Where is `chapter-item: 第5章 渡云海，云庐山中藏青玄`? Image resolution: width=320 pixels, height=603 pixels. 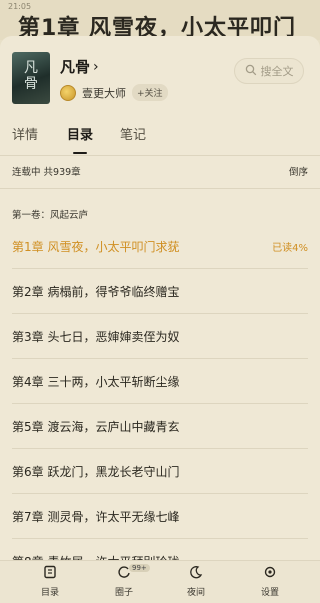
chapter-item: 第5章 渡云海，云庐山中藏青玄 is located at coordinates (160, 426).